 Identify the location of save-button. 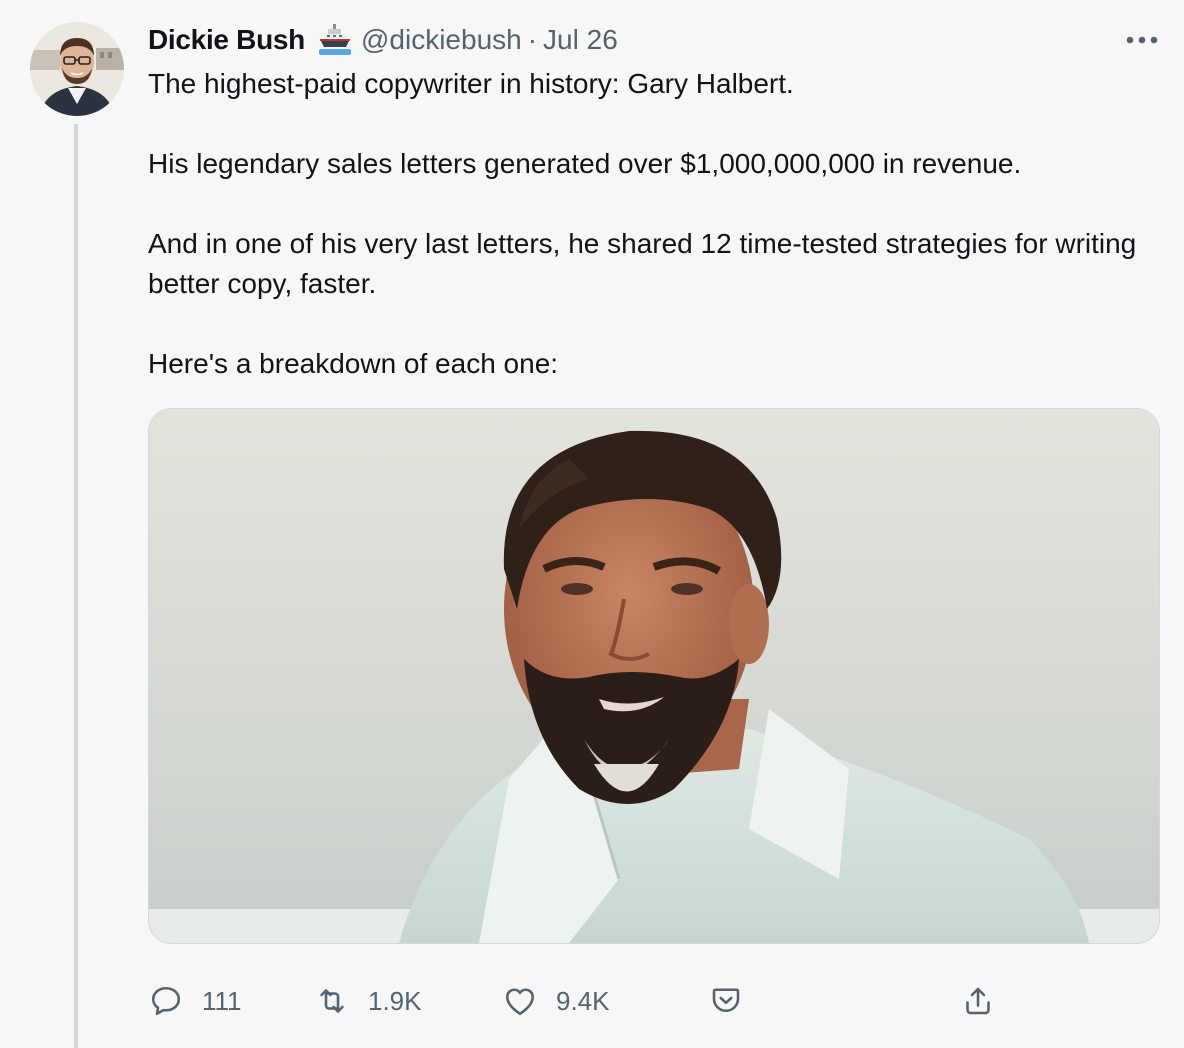
(726, 1001).